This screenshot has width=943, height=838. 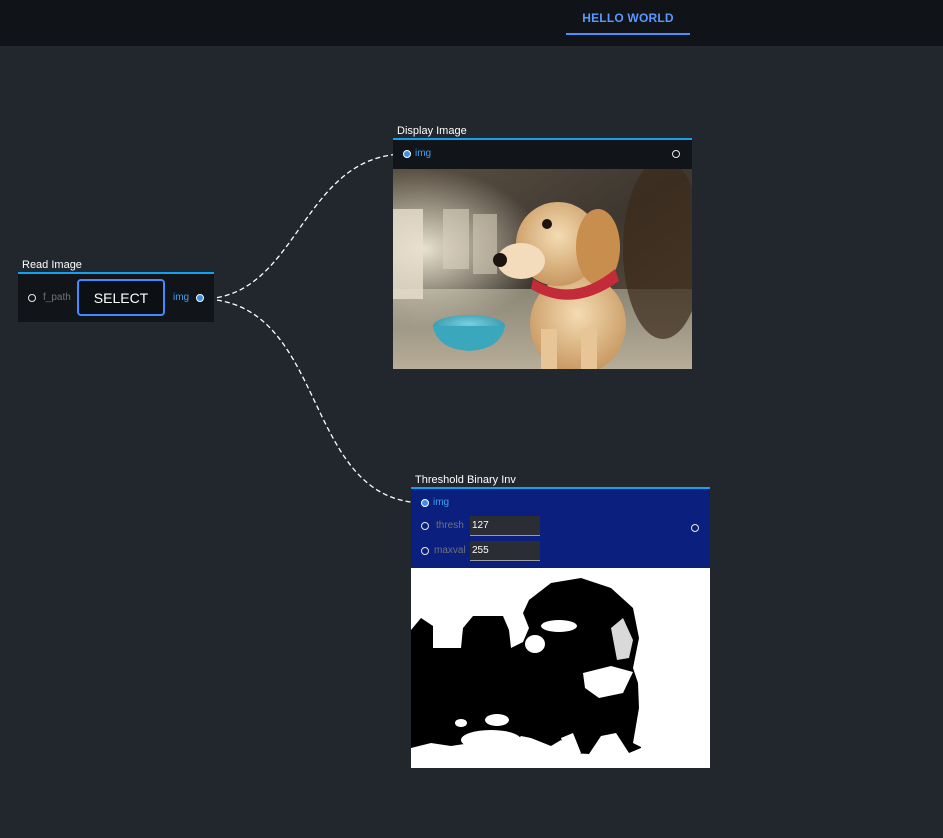 What do you see at coordinates (32, 298) in the screenshot?
I see `f-path-input-port-icon` at bounding box center [32, 298].